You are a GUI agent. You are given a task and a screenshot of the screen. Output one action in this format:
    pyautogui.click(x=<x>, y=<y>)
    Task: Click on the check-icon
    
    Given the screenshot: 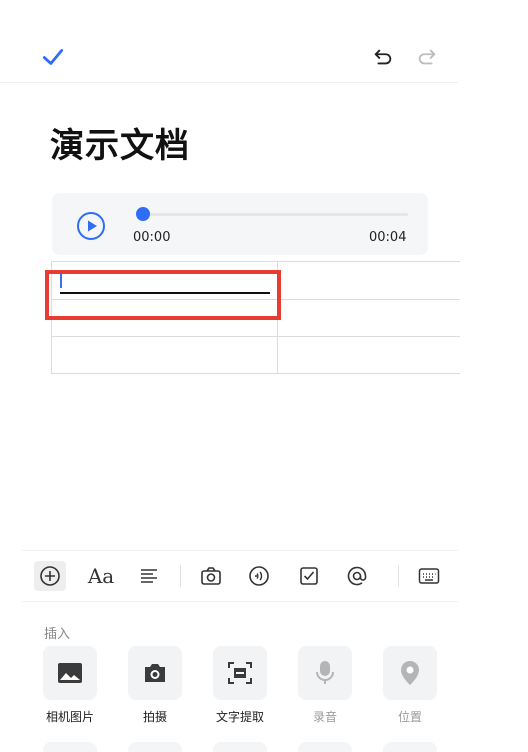 What is the action you would take?
    pyautogui.click(x=53, y=57)
    